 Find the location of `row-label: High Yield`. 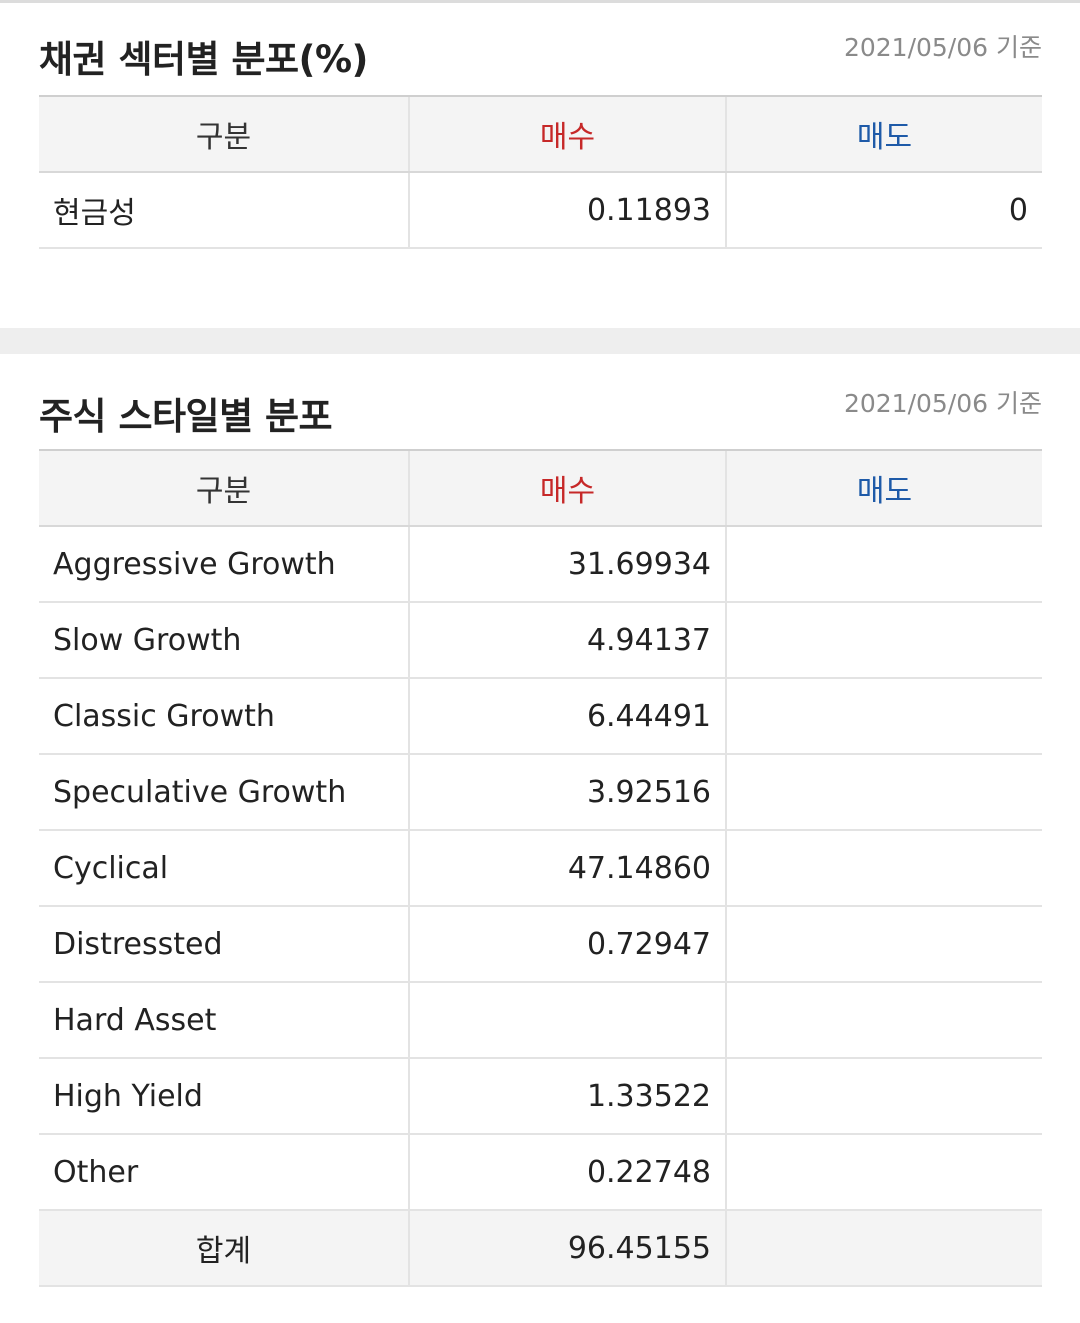

row-label: High Yield is located at coordinates (224, 1096).